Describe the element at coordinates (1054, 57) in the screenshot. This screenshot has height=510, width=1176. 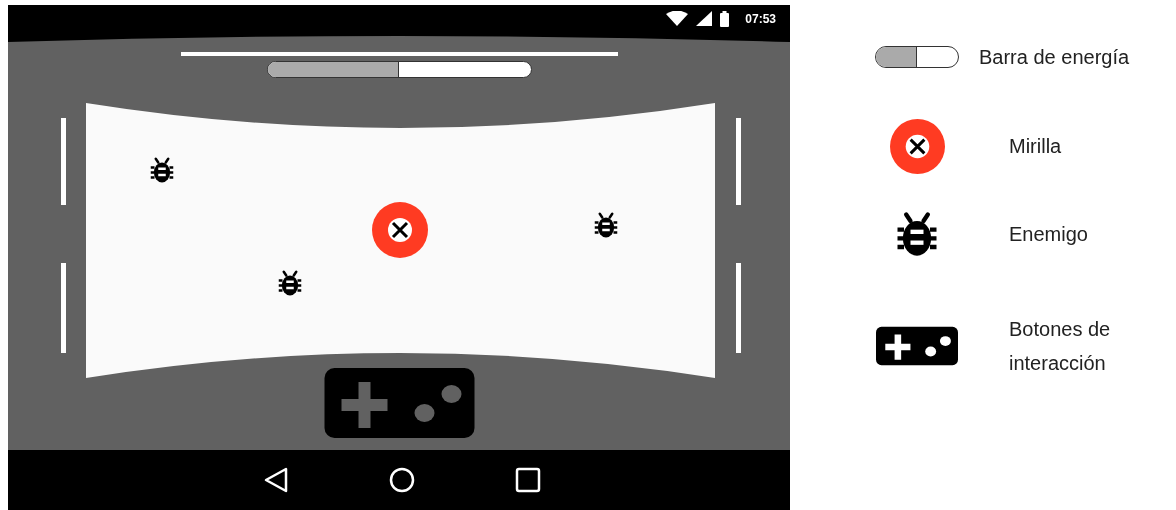
I see `legend-label: Barra de energía` at that location.